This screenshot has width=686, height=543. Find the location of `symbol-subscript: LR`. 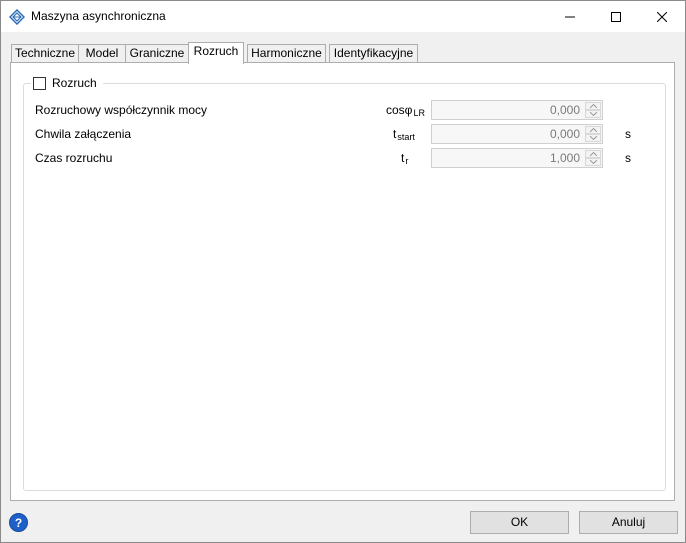

symbol-subscript: LR is located at coordinates (419, 113).